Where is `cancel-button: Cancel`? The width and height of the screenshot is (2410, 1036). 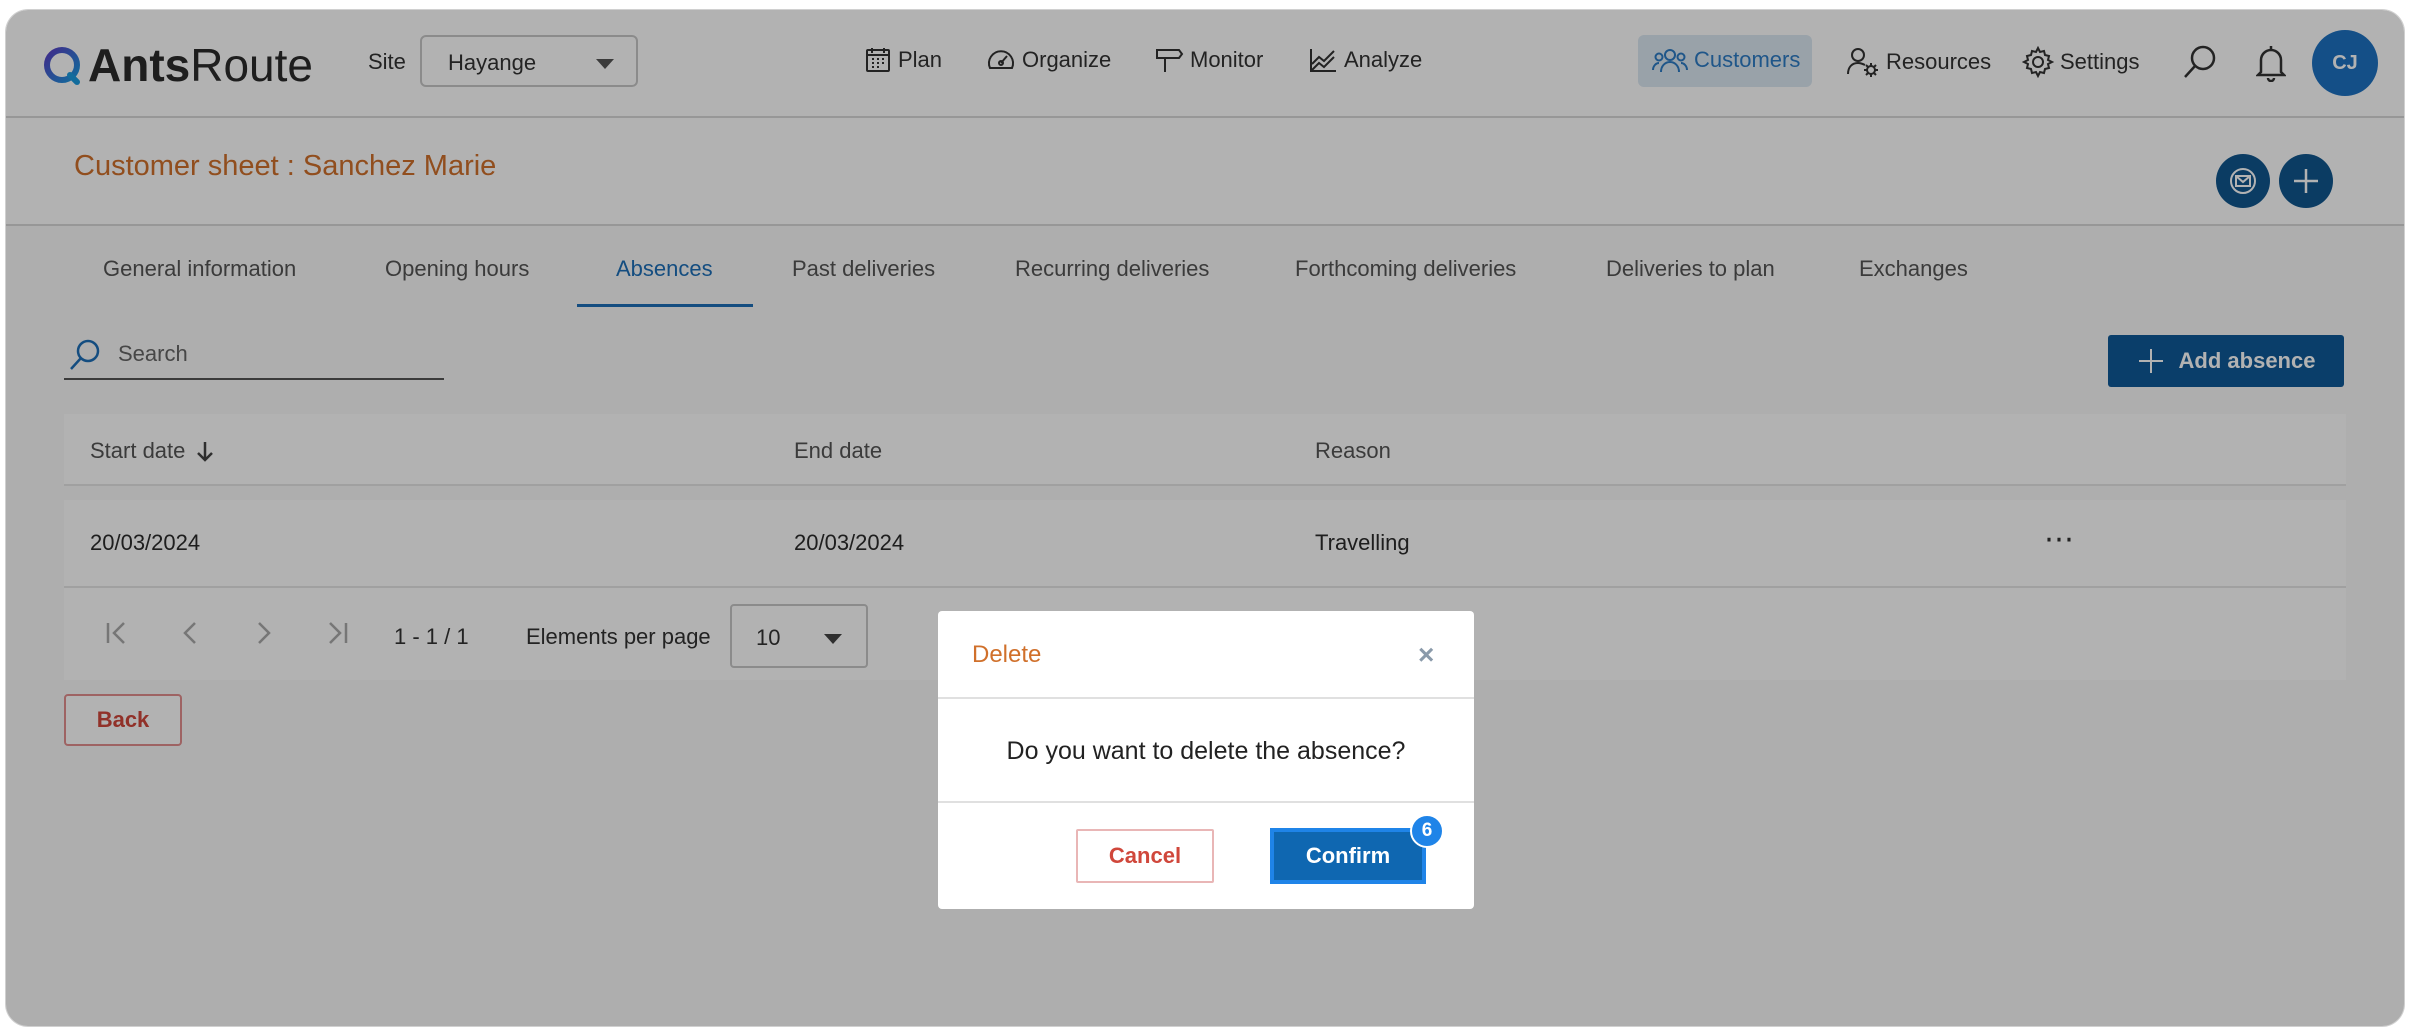 cancel-button: Cancel is located at coordinates (1145, 856).